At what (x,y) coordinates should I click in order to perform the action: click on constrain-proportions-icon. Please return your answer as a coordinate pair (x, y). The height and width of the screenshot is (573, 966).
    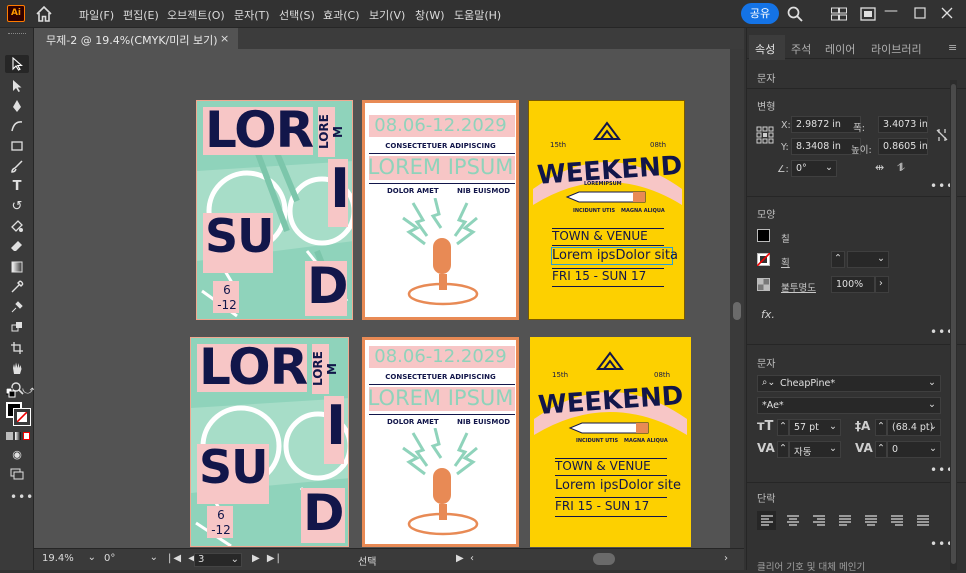
    Looking at the image, I should click on (942, 135).